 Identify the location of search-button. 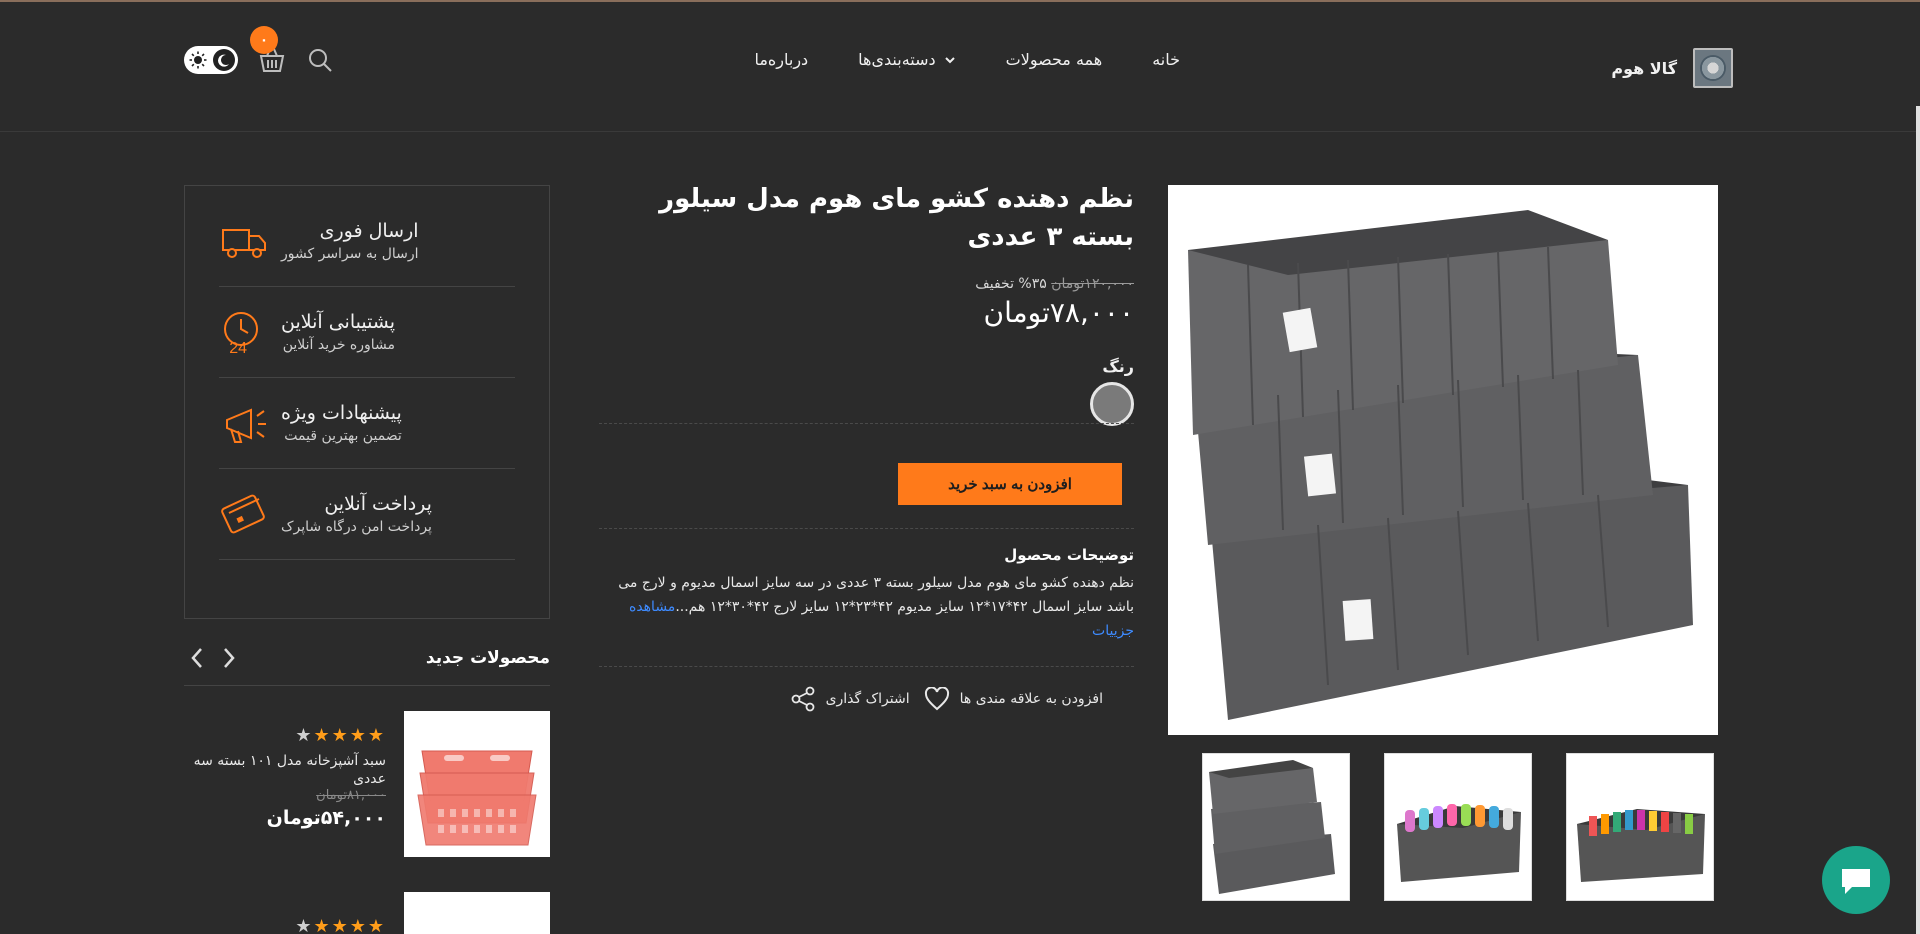
(320, 60).